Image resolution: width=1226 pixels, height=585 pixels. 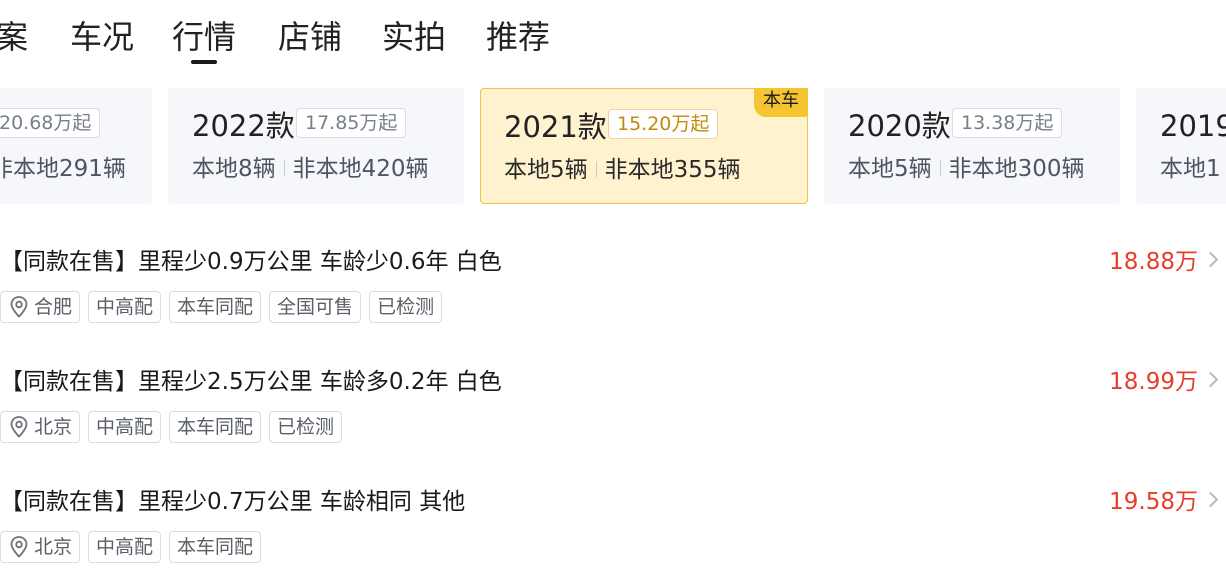 I want to click on year-card-price: 13.38万起, so click(x=1007, y=123).